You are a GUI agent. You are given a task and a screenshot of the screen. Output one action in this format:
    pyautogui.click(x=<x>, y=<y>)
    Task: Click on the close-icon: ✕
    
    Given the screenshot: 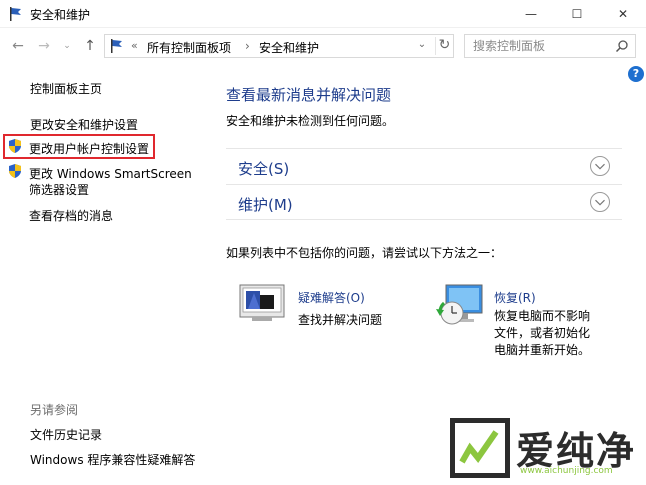 What is the action you would take?
    pyautogui.click(x=623, y=14)
    